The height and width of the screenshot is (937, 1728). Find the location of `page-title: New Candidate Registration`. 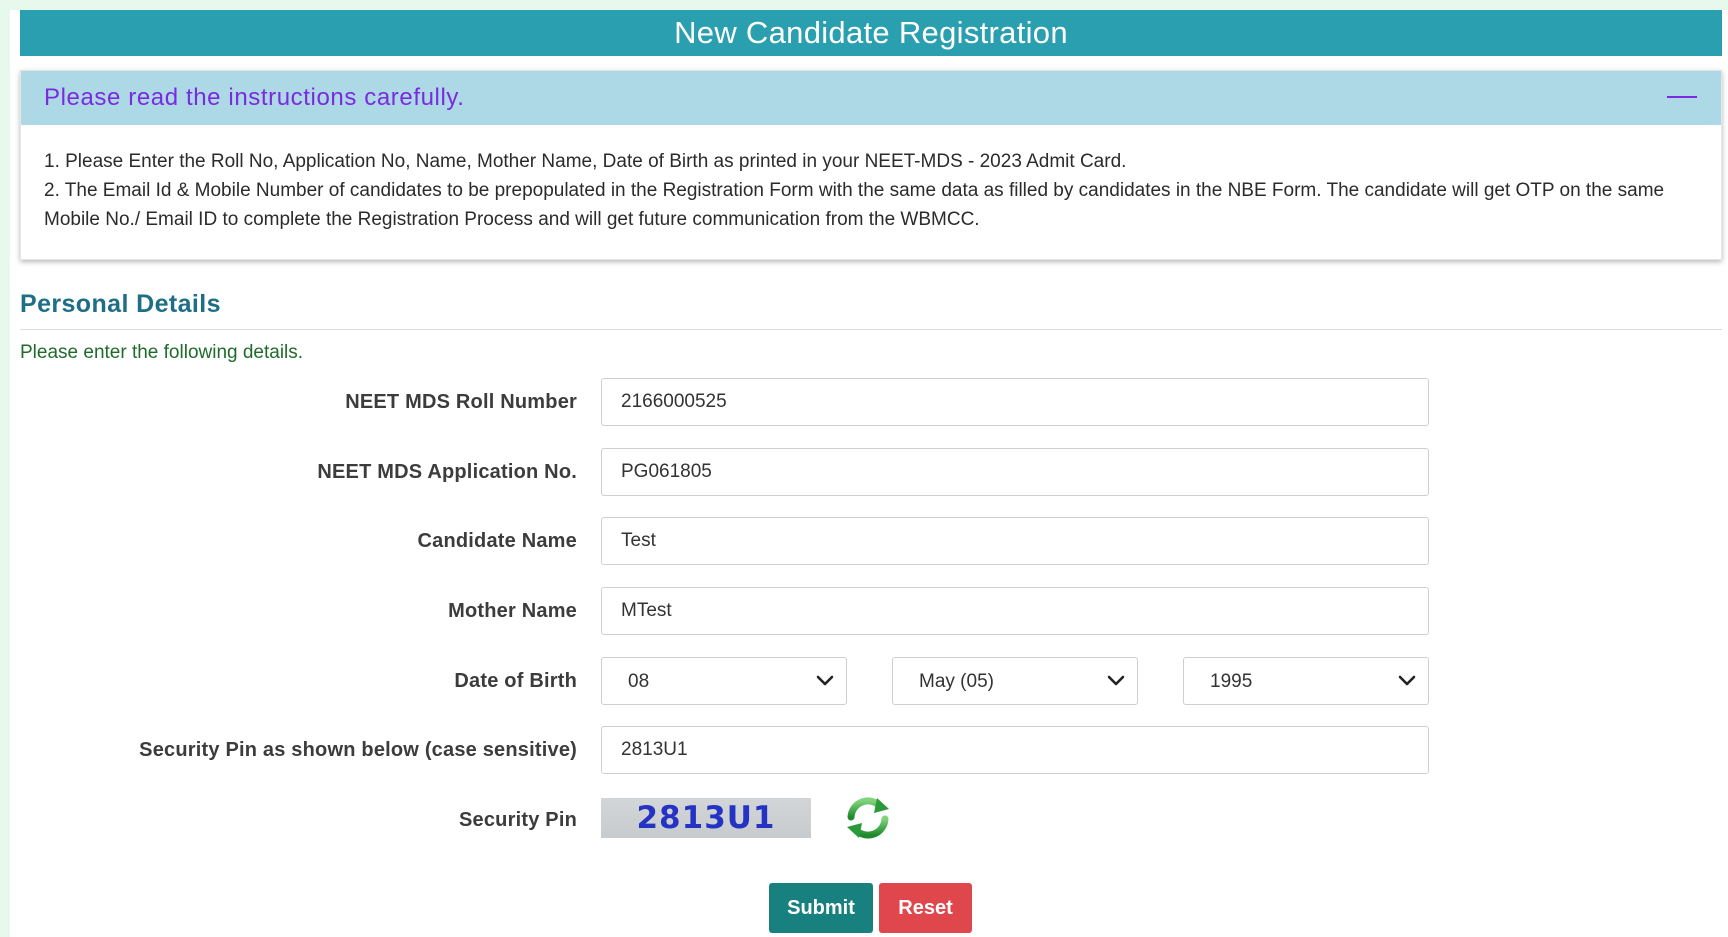

page-title: New Candidate Registration is located at coordinates (871, 33).